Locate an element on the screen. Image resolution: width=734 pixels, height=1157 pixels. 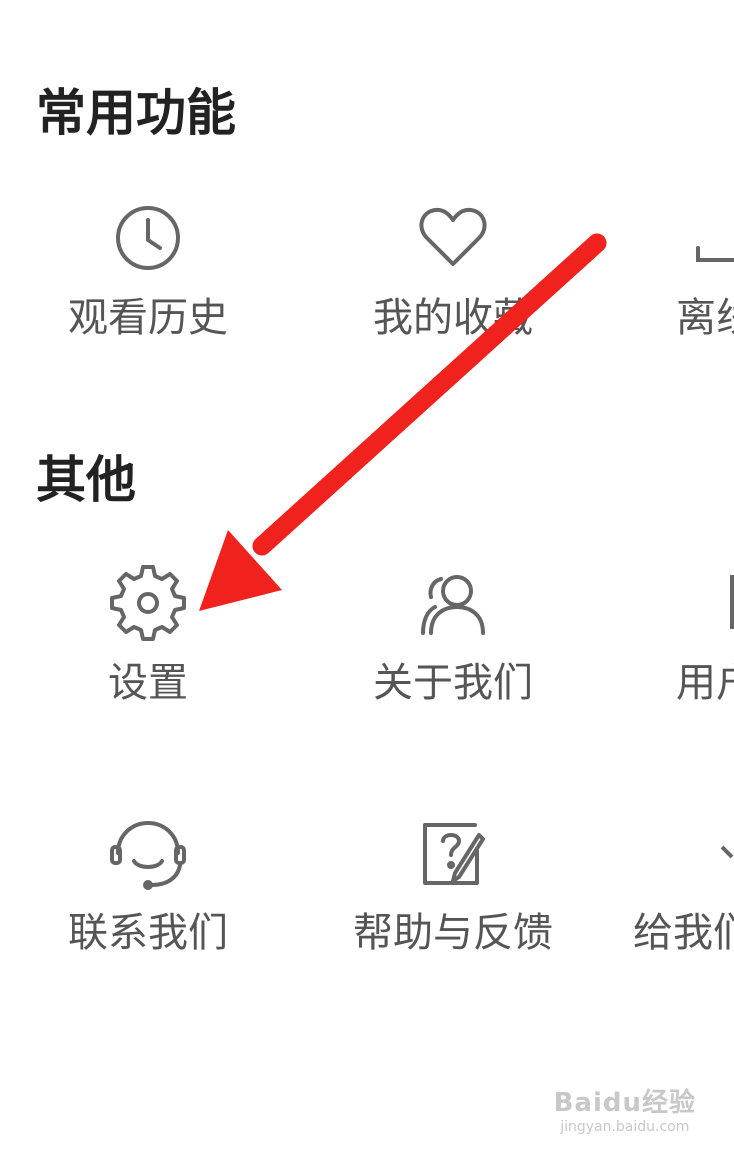
help-feedback-item: 帮助与反馈 is located at coordinates (453, 898).